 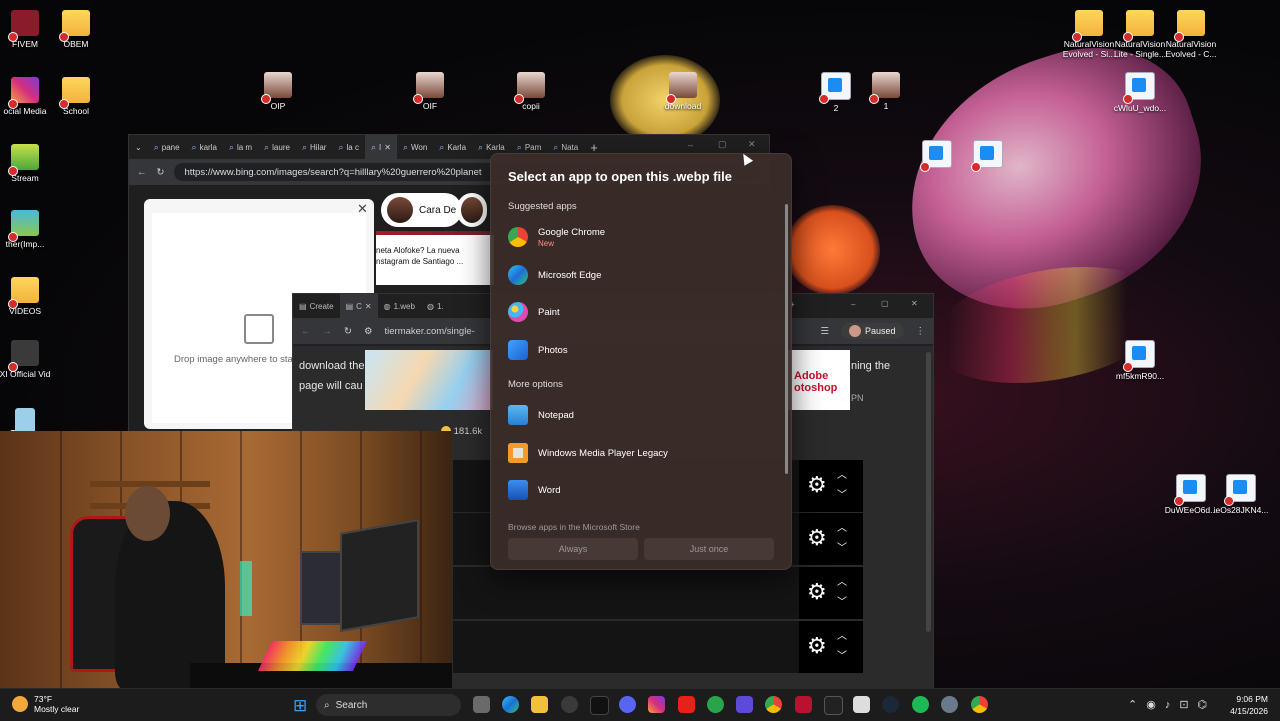 I want to click on app-option-notepad: Notepad, so click(x=643, y=415).